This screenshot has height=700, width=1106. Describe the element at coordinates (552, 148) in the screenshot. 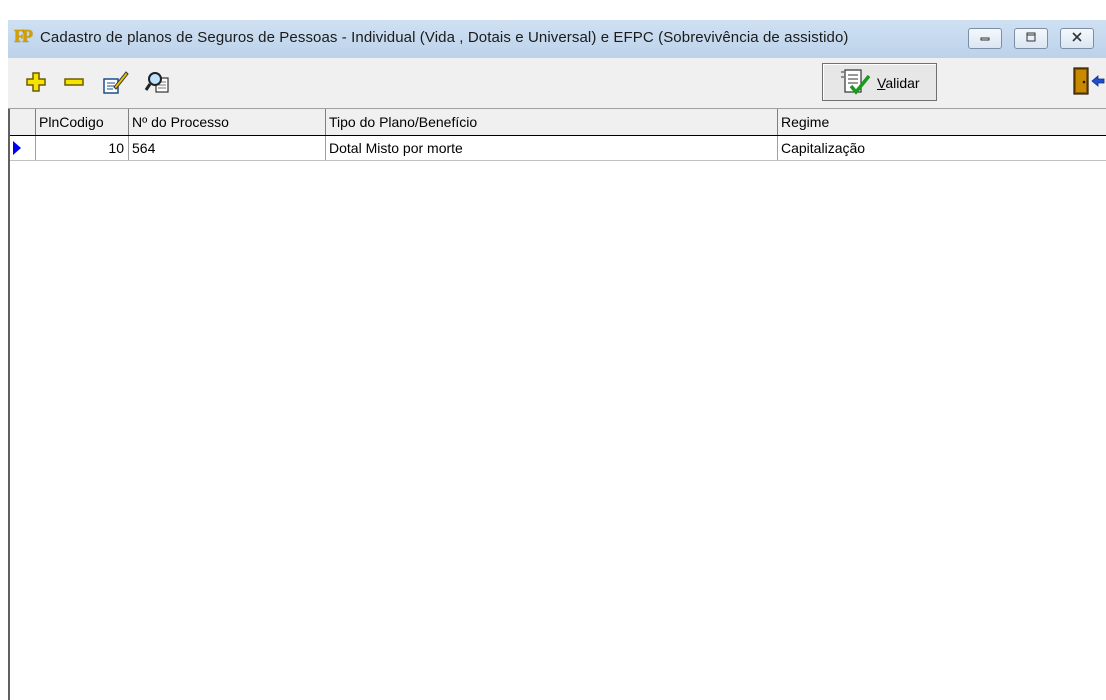

I see `cell-tipo: Dotal Misto por morte` at that location.